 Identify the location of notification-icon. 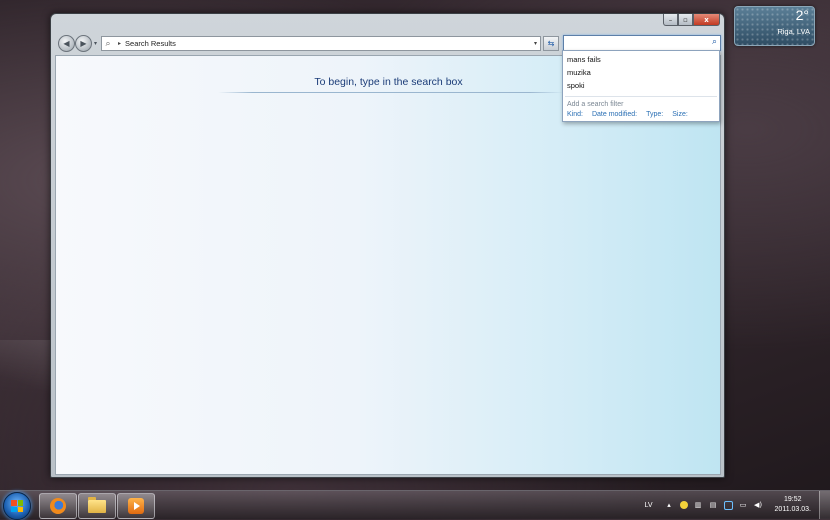
(683, 505).